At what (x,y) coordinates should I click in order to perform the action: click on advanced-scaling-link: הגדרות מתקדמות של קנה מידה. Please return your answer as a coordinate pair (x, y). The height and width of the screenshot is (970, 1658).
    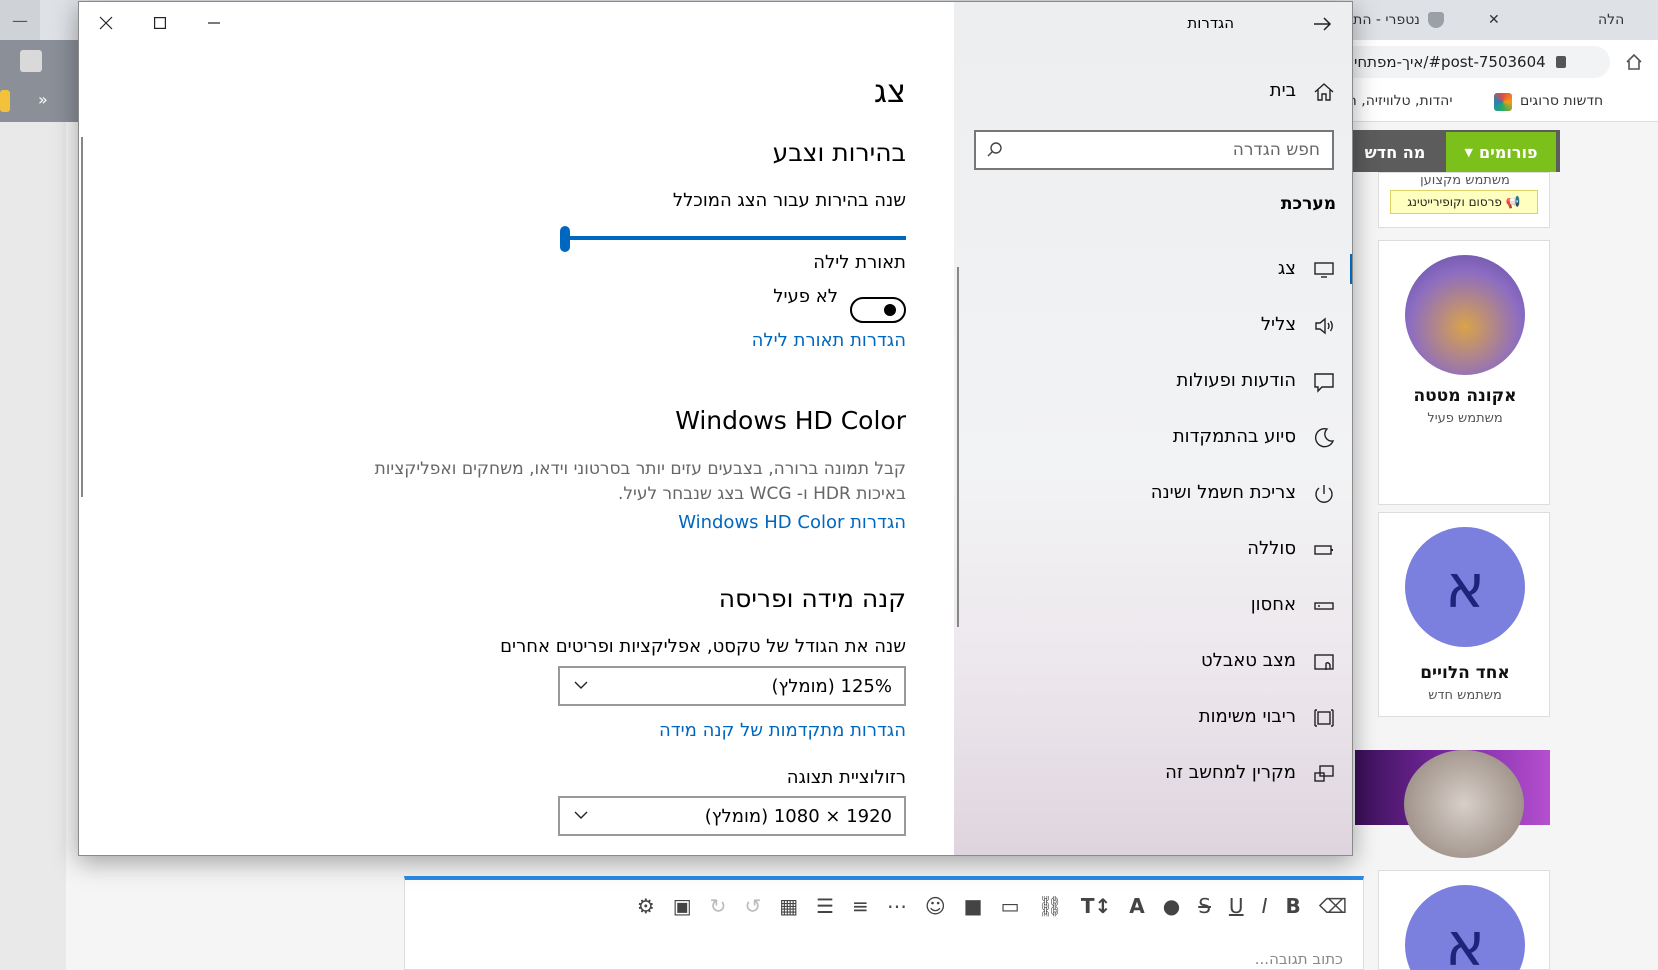
    Looking at the image, I should click on (782, 730).